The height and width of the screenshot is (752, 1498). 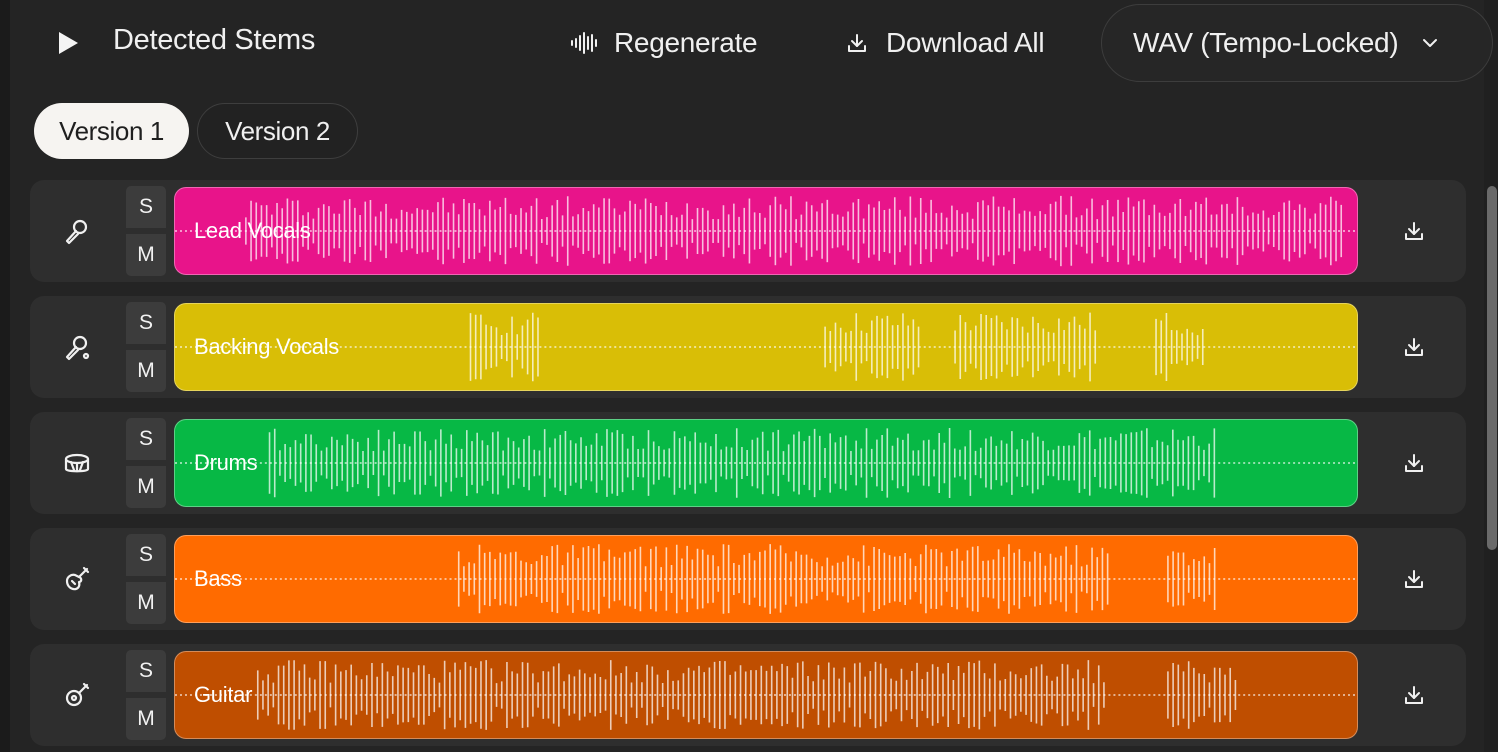 I want to click on electric-guitar-icon, so click(x=77, y=579).